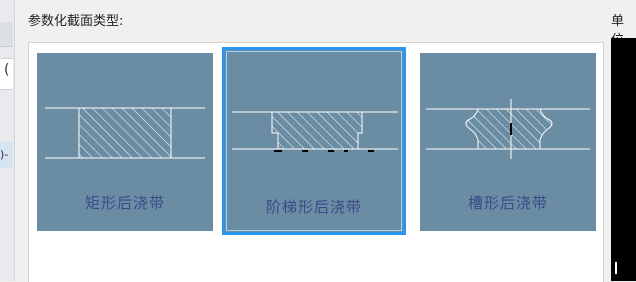 The height and width of the screenshot is (282, 636). I want to click on preview-canvas, so click(623, 159).